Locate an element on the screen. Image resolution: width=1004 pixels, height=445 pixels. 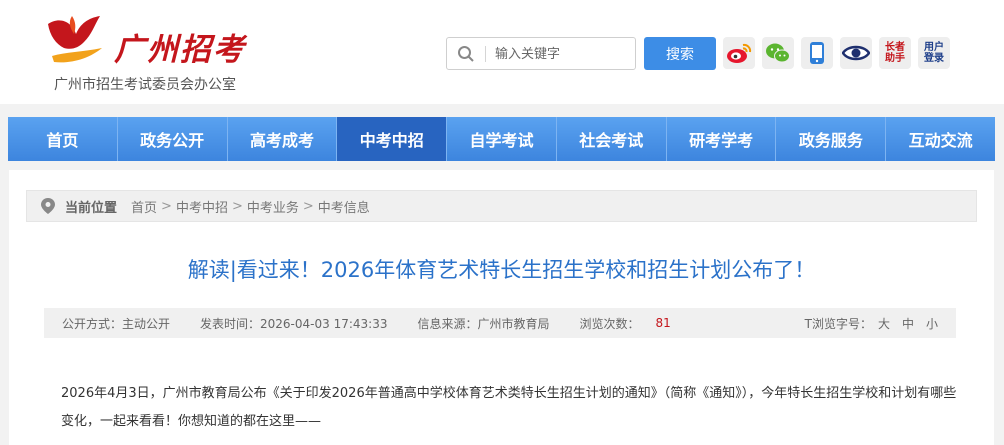
breadcrumb-zhongkao-info: 中考信息 is located at coordinates (344, 206).